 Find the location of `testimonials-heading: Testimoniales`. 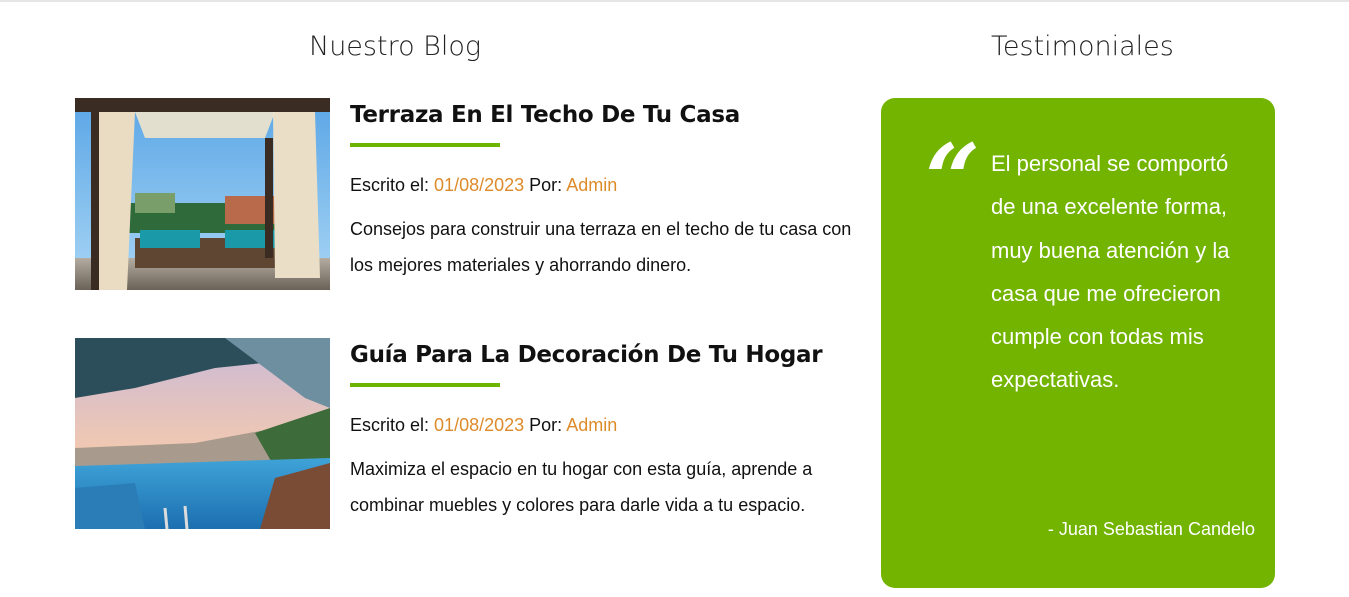

testimonials-heading: Testimoniales is located at coordinates (1082, 46).